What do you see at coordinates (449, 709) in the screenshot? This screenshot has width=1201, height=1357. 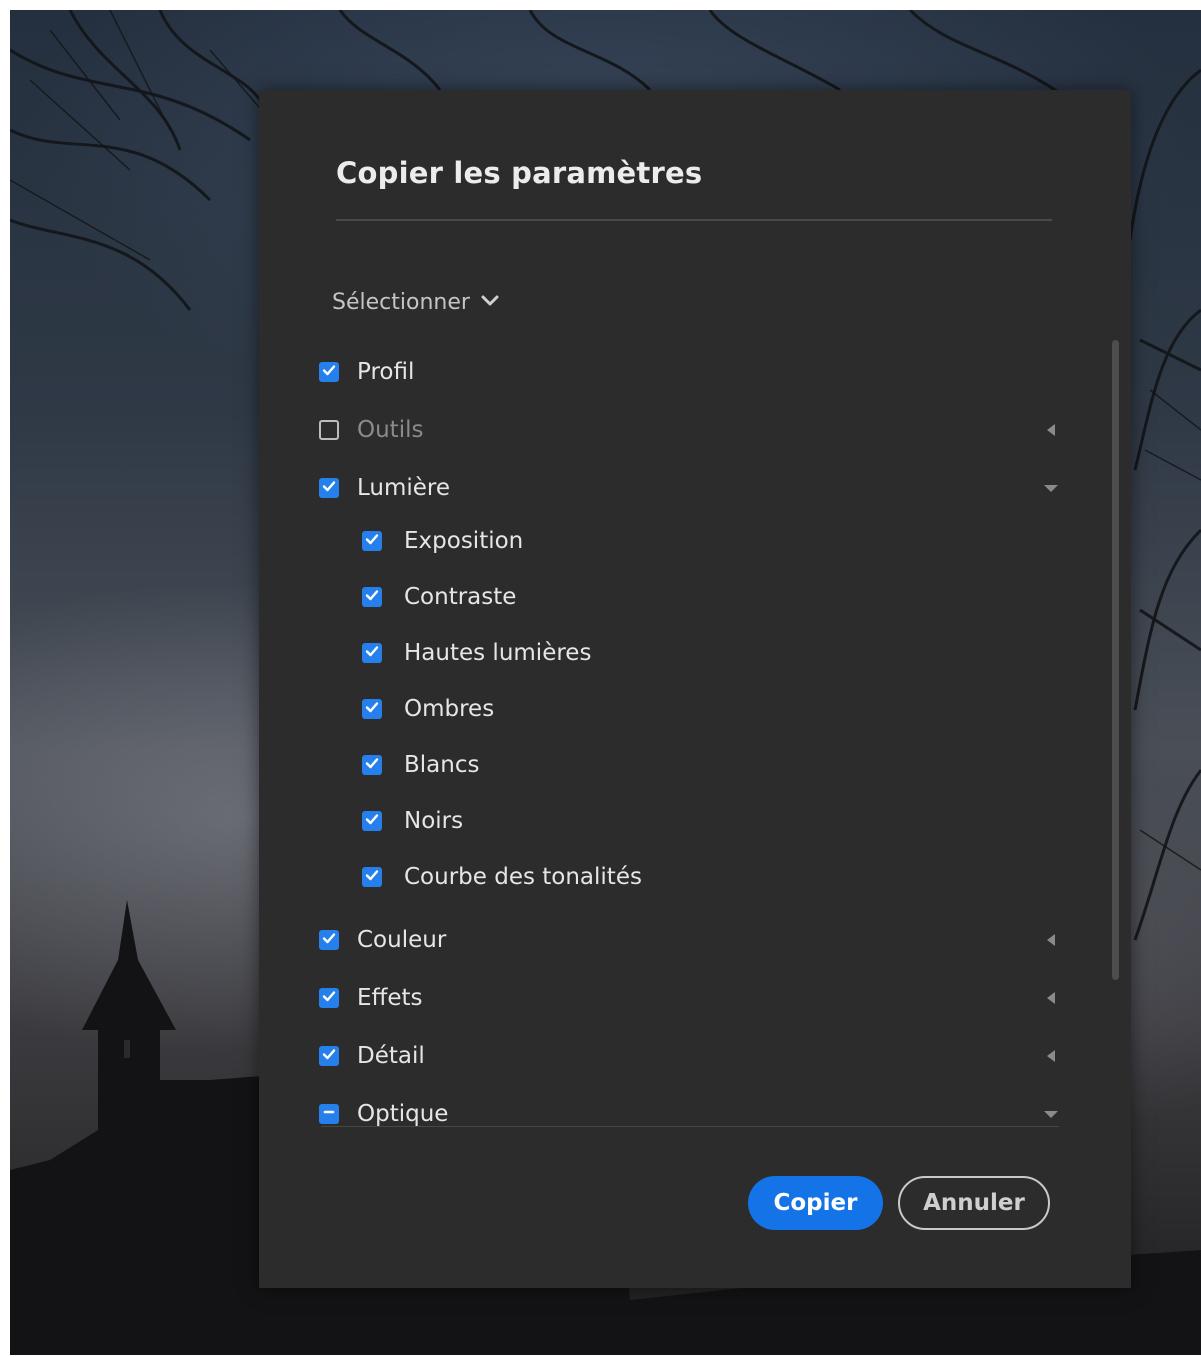 I see `settings-subitem-label: Ombres` at bounding box center [449, 709].